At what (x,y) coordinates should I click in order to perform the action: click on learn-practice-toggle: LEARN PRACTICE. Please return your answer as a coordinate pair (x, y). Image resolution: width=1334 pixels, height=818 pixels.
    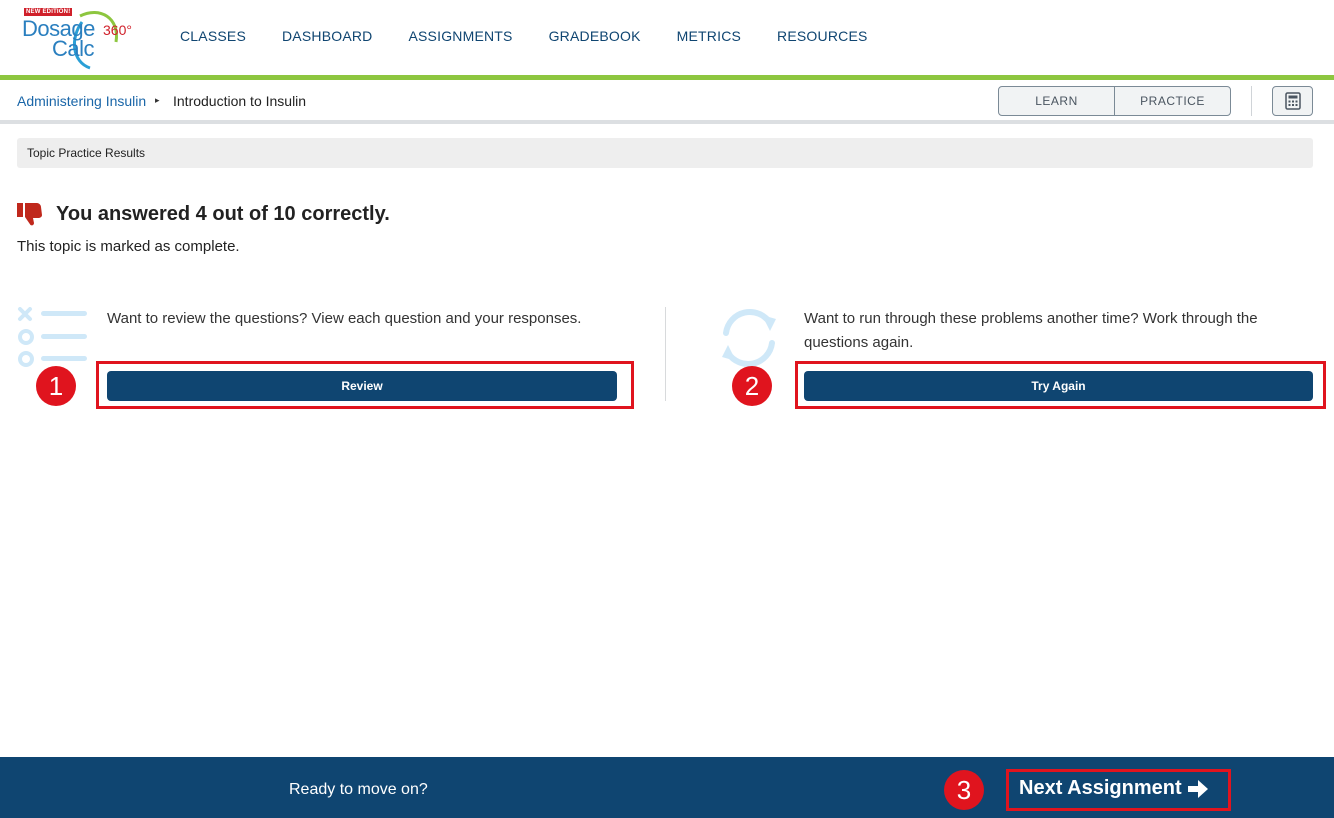
    Looking at the image, I should click on (1114, 101).